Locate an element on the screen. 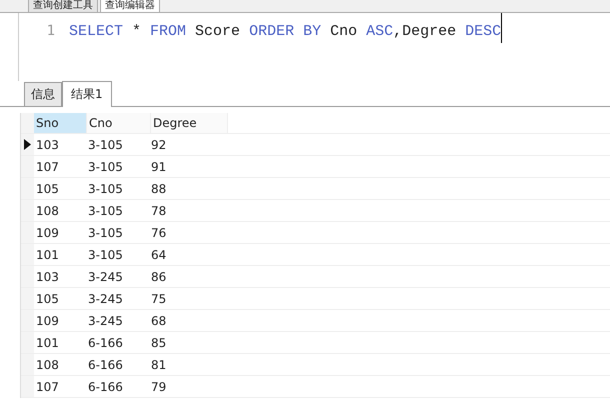 This screenshot has width=610, height=410. table-cell-text: 92 is located at coordinates (159, 145).